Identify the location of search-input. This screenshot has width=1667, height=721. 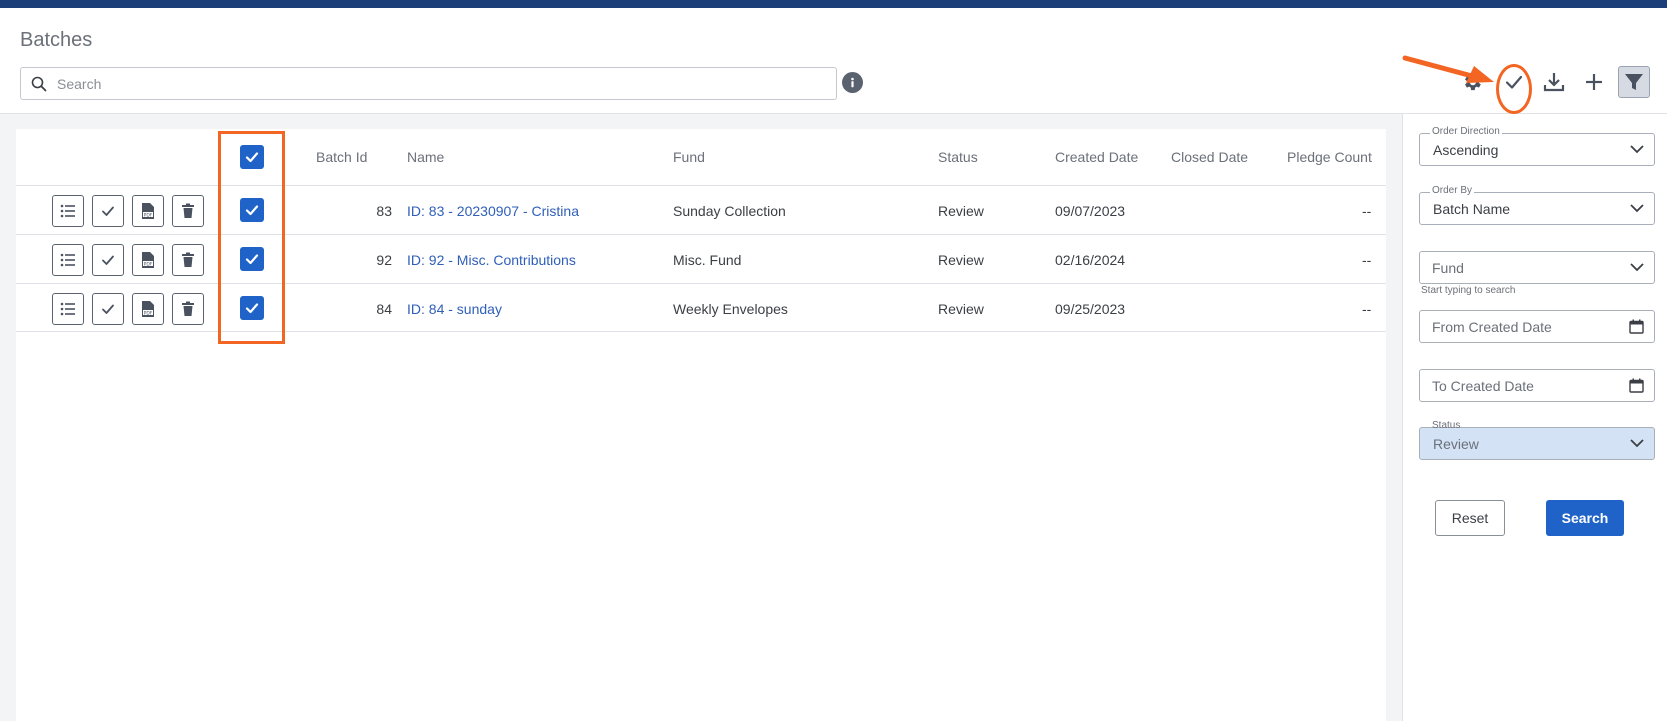
(437, 83).